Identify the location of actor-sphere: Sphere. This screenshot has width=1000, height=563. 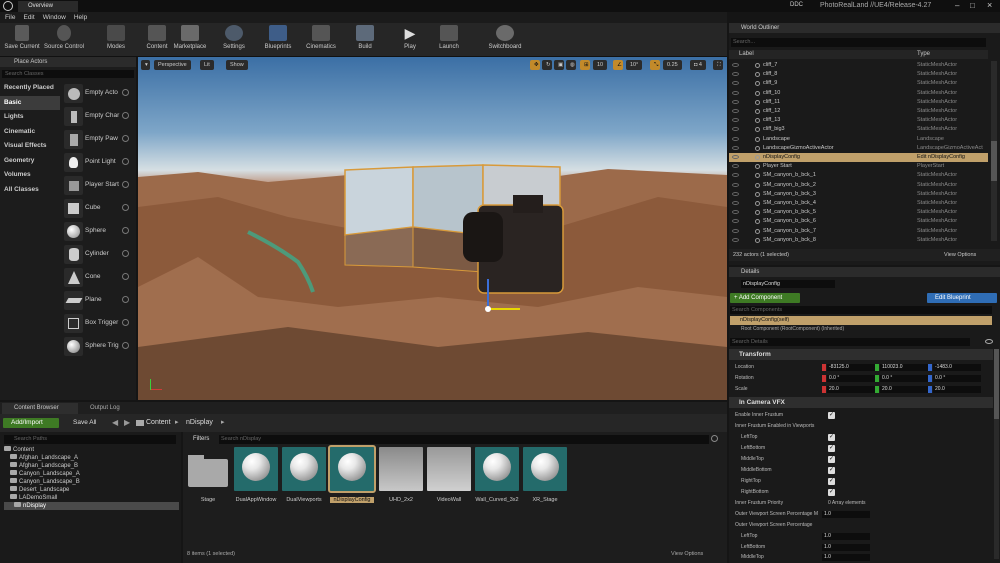
(98, 231).